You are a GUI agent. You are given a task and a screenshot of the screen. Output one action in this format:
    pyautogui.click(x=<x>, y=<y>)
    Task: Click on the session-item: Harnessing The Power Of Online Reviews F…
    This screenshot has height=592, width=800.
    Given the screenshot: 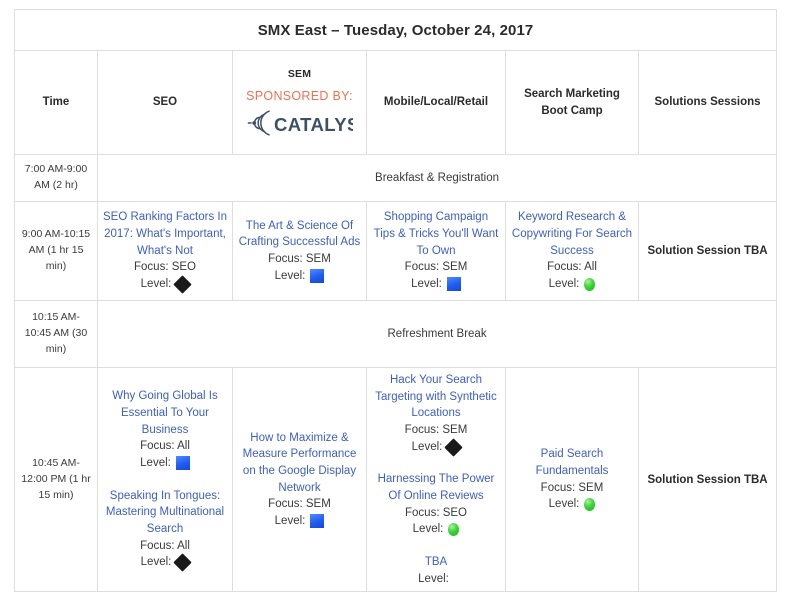 What is the action you would take?
    pyautogui.click(x=436, y=504)
    